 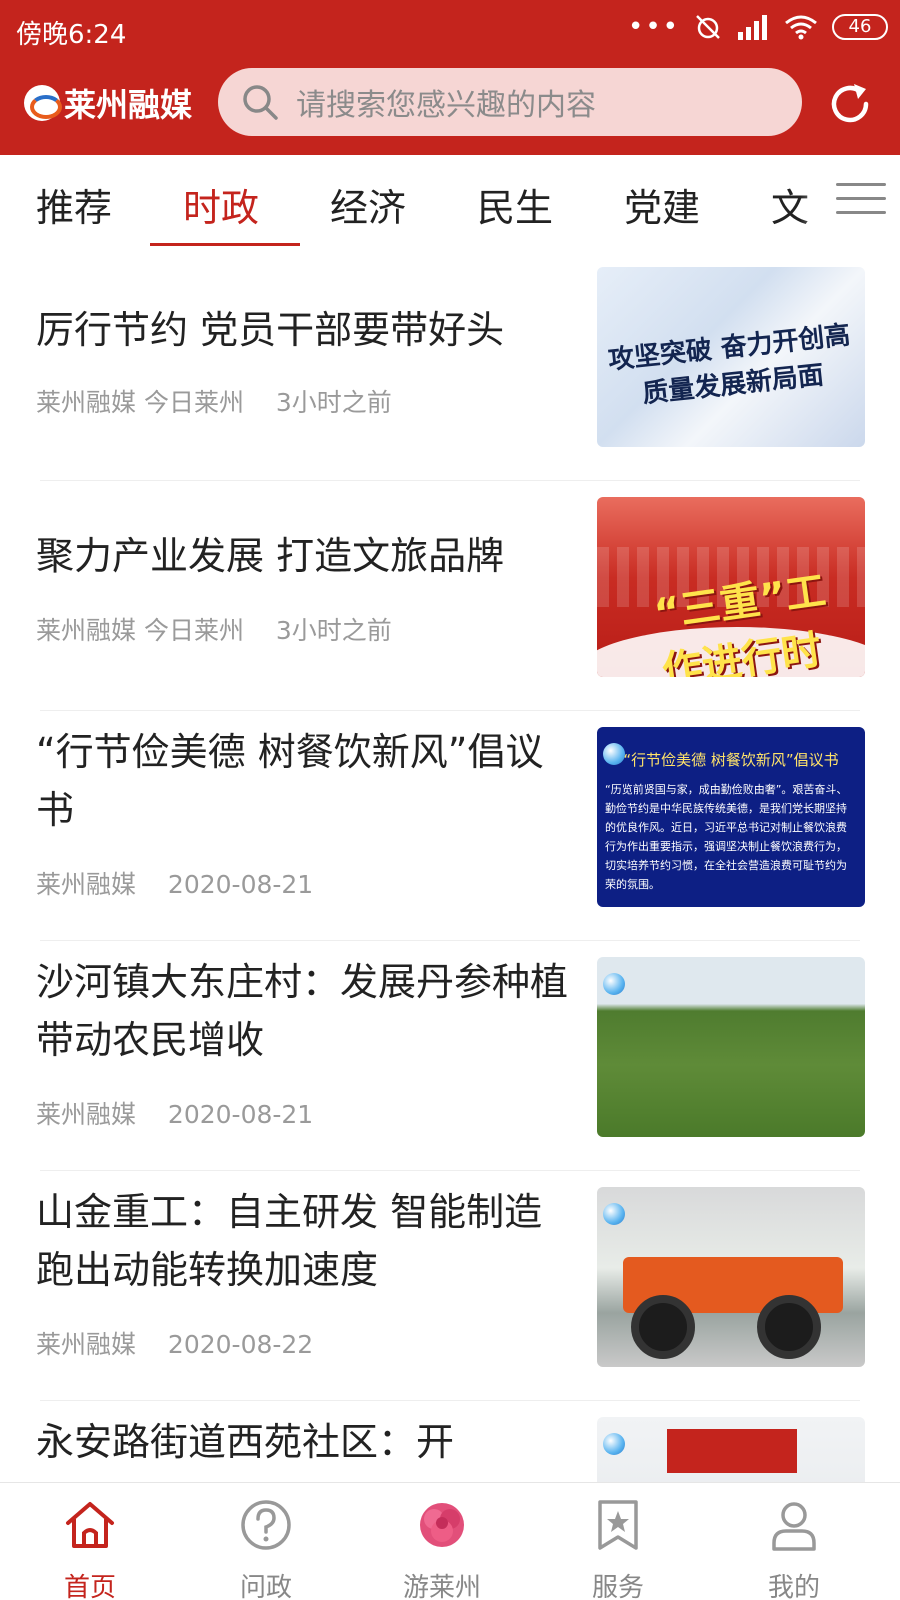 I want to click on status-icons: ••• 46, so click(x=758, y=27).